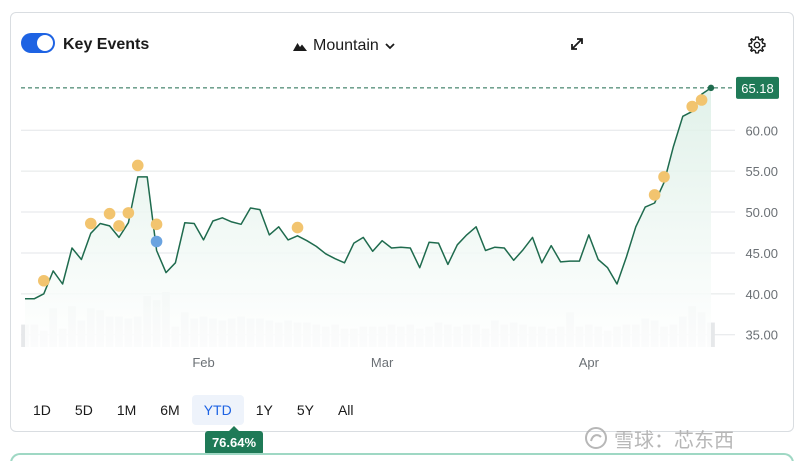 The height and width of the screenshot is (461, 800). Describe the element at coordinates (169, 410) in the screenshot. I see `period-6m: 6M` at that location.